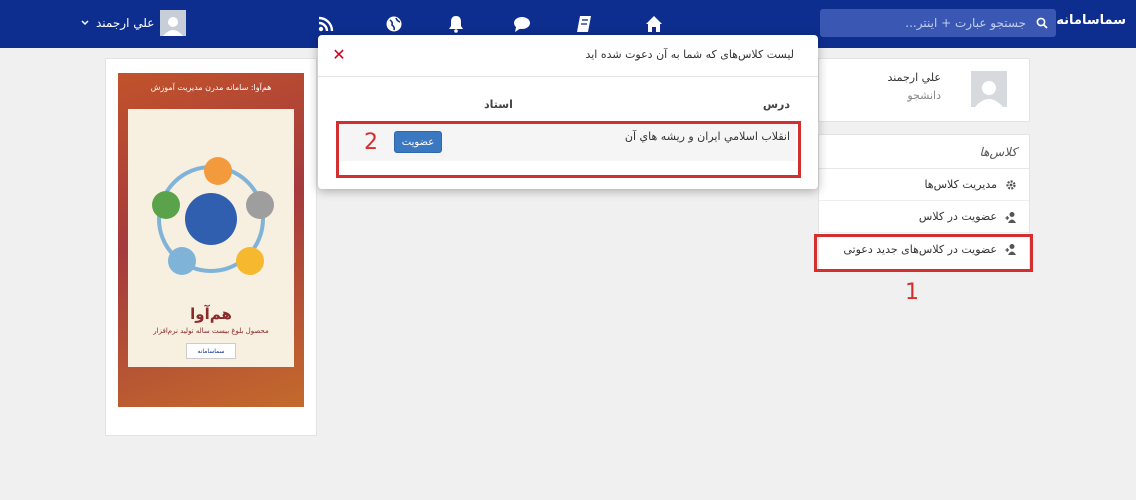  Describe the element at coordinates (957, 216) in the screenshot. I see `menu-item-label: عضویت در کلاس` at that location.